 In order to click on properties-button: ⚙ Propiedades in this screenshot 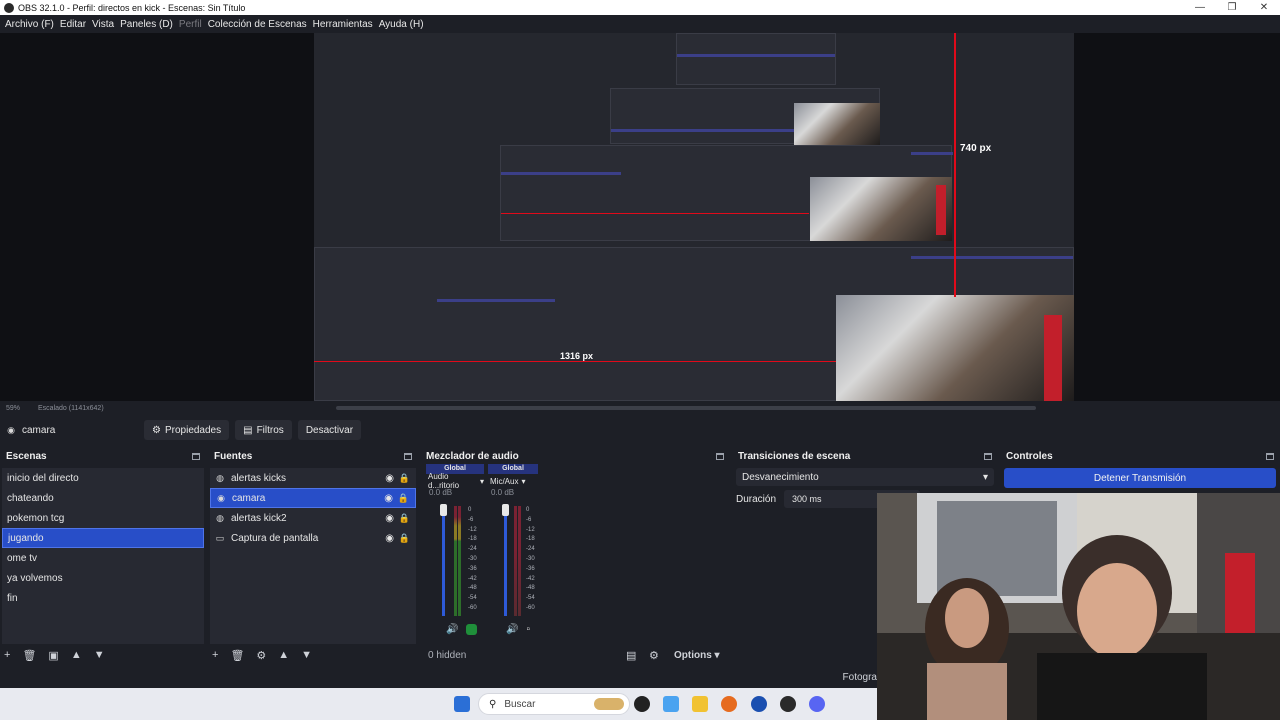, I will do `click(187, 430)`.